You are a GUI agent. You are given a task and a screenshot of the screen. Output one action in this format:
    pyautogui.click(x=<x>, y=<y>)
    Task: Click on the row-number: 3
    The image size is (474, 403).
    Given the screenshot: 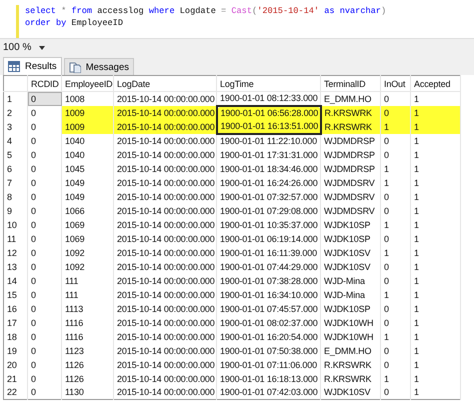 What is the action you would take?
    pyautogui.click(x=16, y=127)
    